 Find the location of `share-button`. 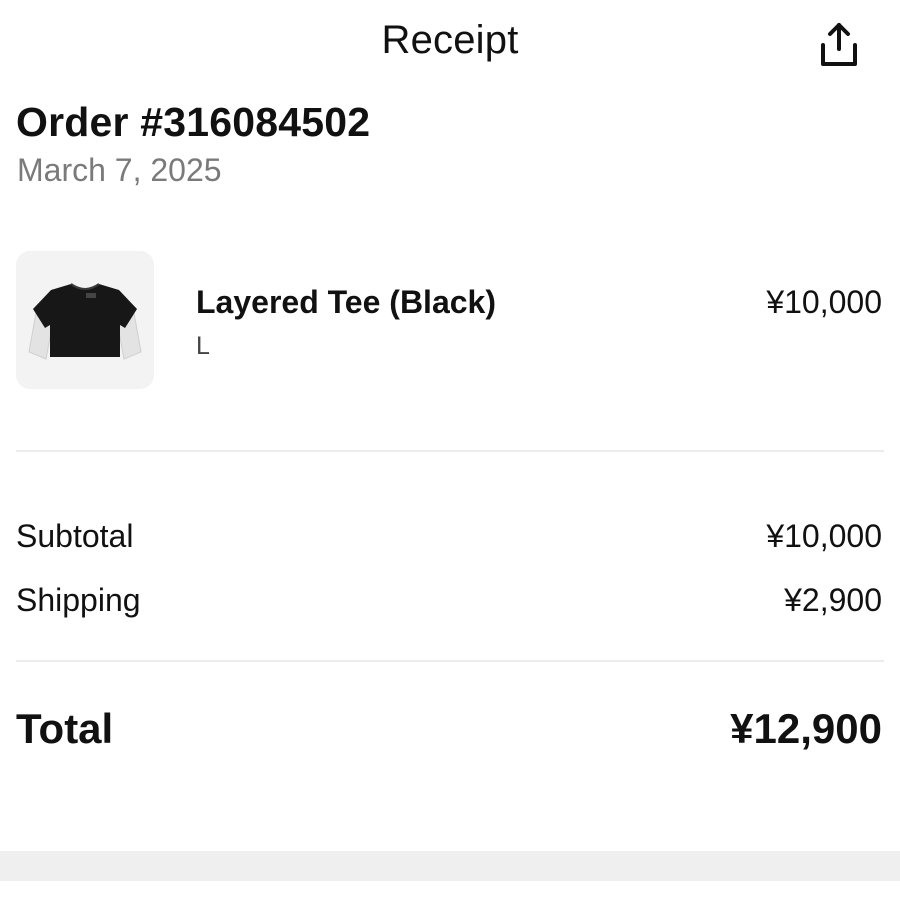

share-button is located at coordinates (839, 45).